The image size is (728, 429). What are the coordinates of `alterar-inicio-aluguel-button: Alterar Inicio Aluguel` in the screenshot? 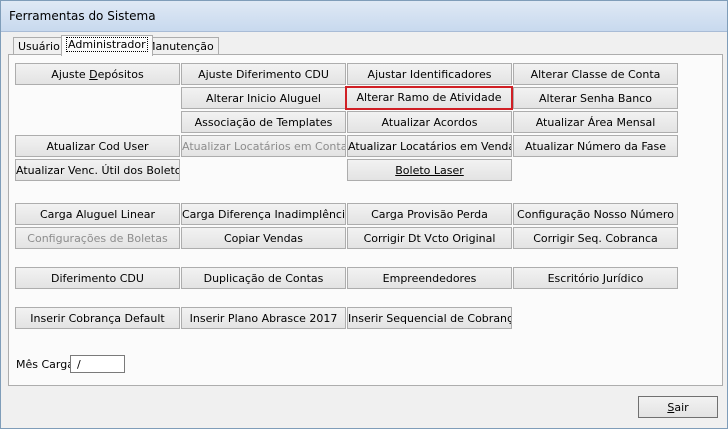 It's located at (263, 98).